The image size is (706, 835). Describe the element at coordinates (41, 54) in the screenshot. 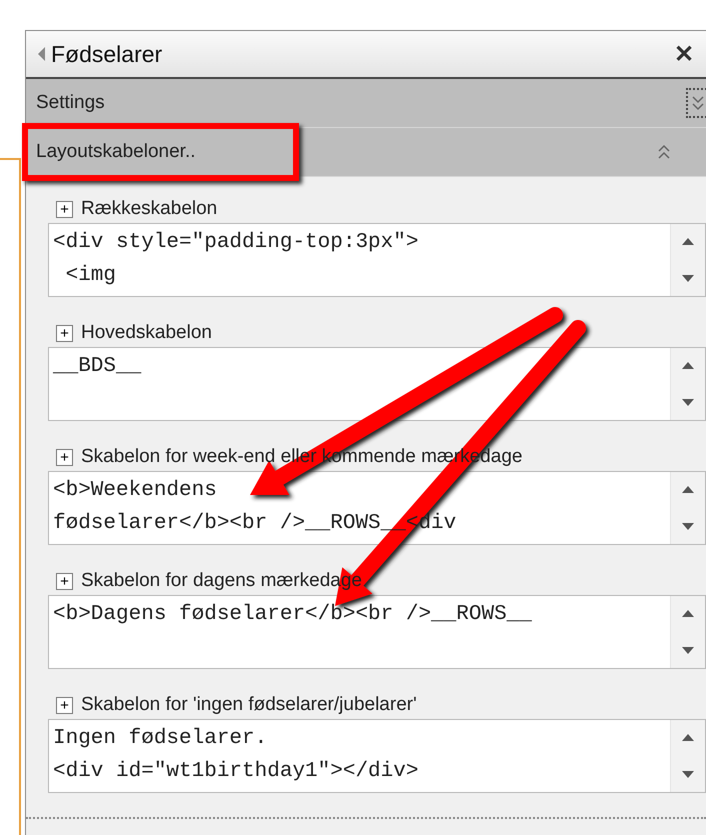

I see `back-triangle-icon` at that location.